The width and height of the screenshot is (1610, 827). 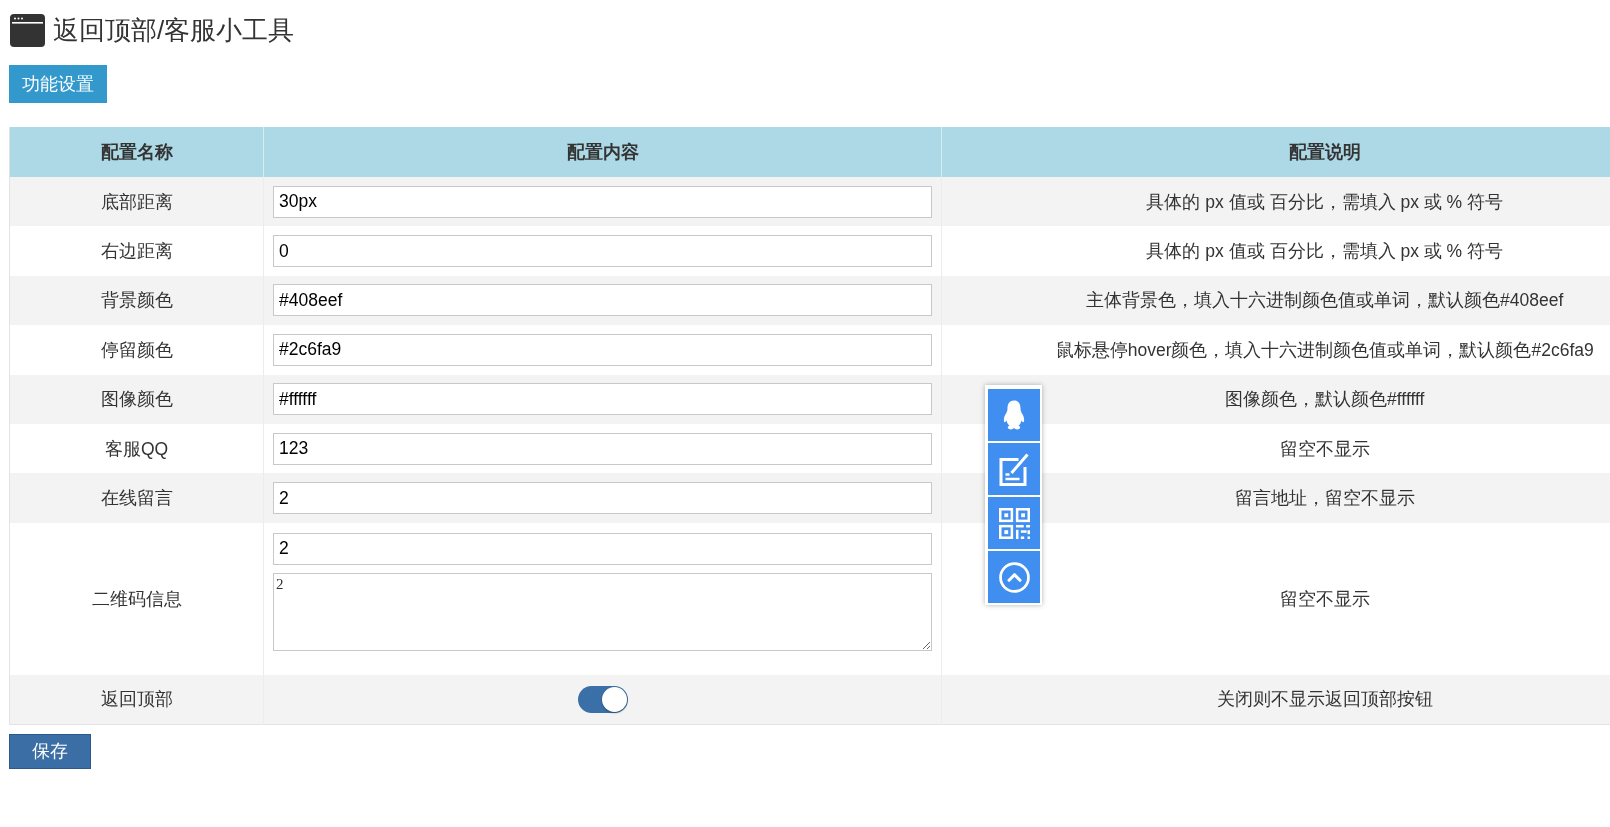 What do you see at coordinates (602, 251) in the screenshot?
I see `input-field: 0` at bounding box center [602, 251].